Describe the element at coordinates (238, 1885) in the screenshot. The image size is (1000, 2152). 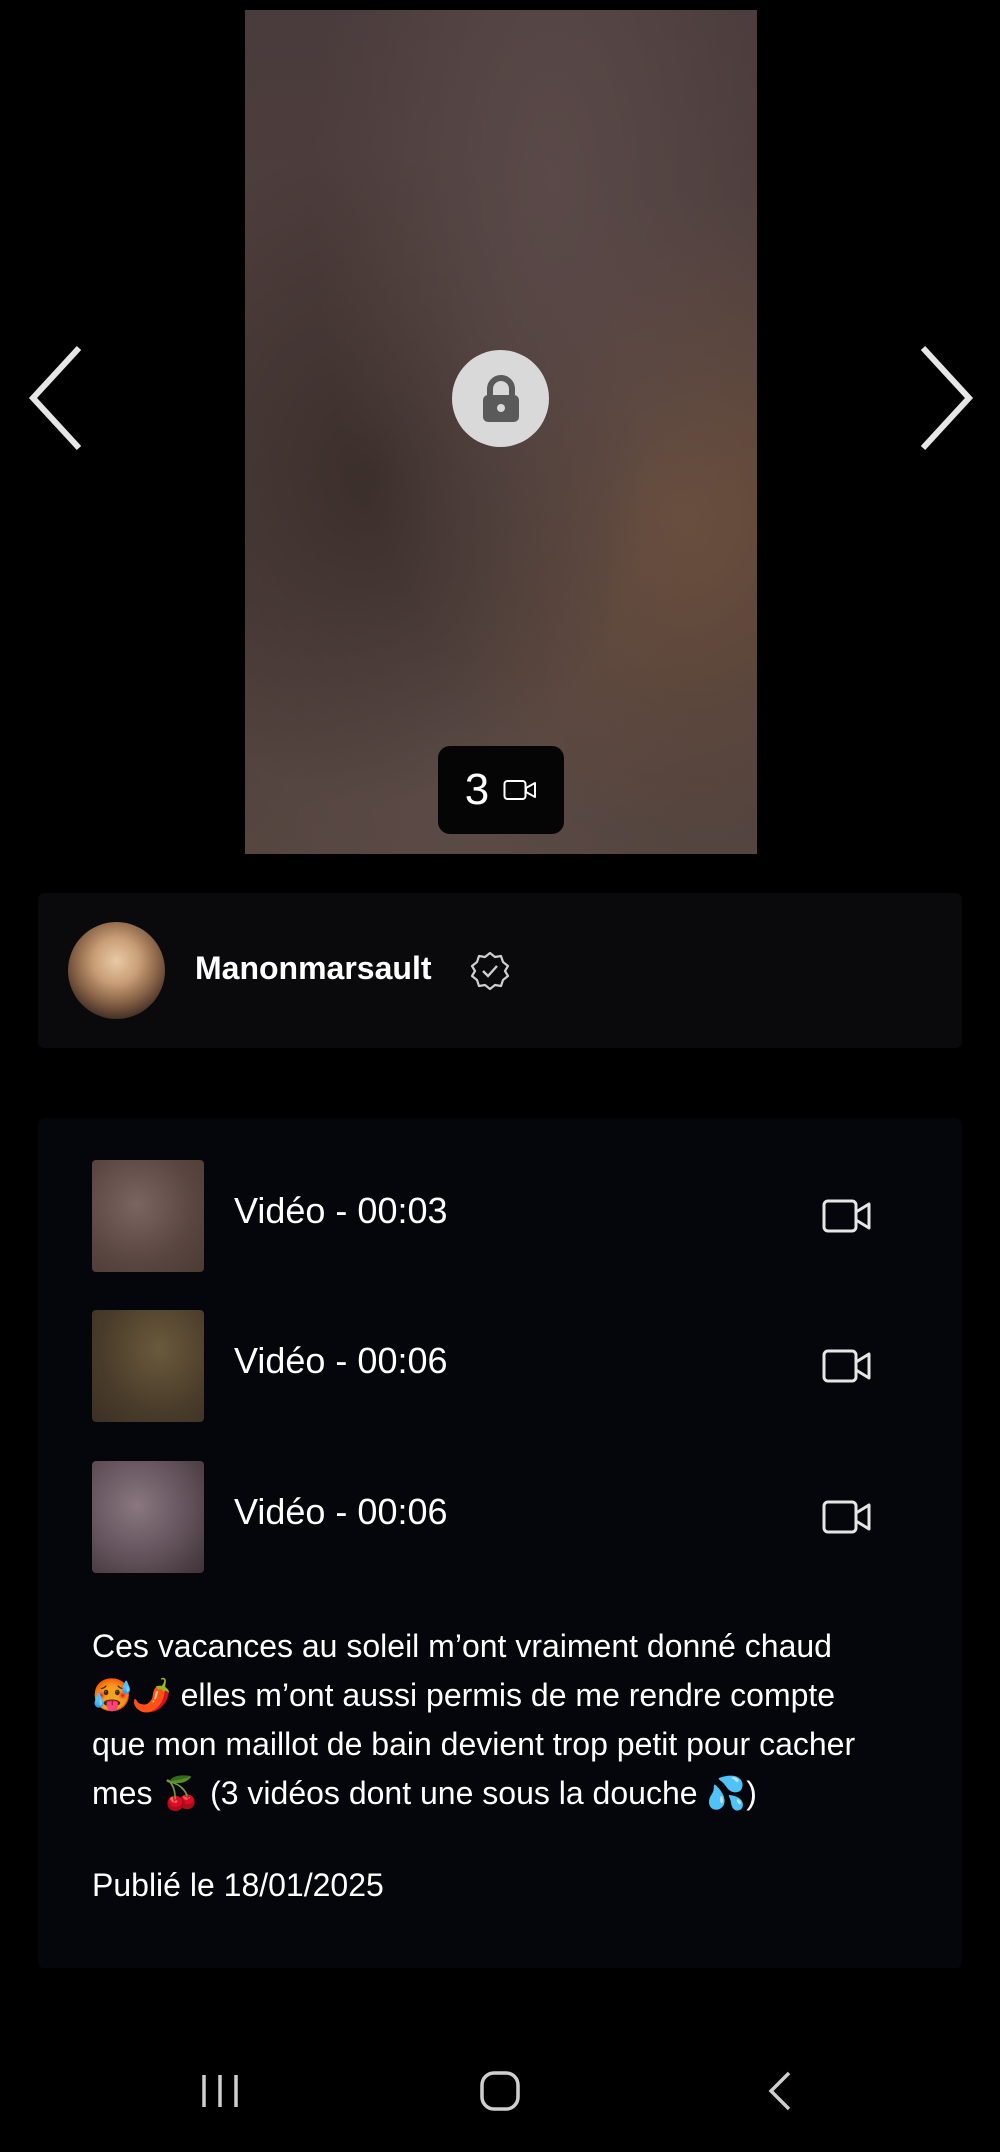
I see `published-date: Publié le 18/01/2025` at that location.